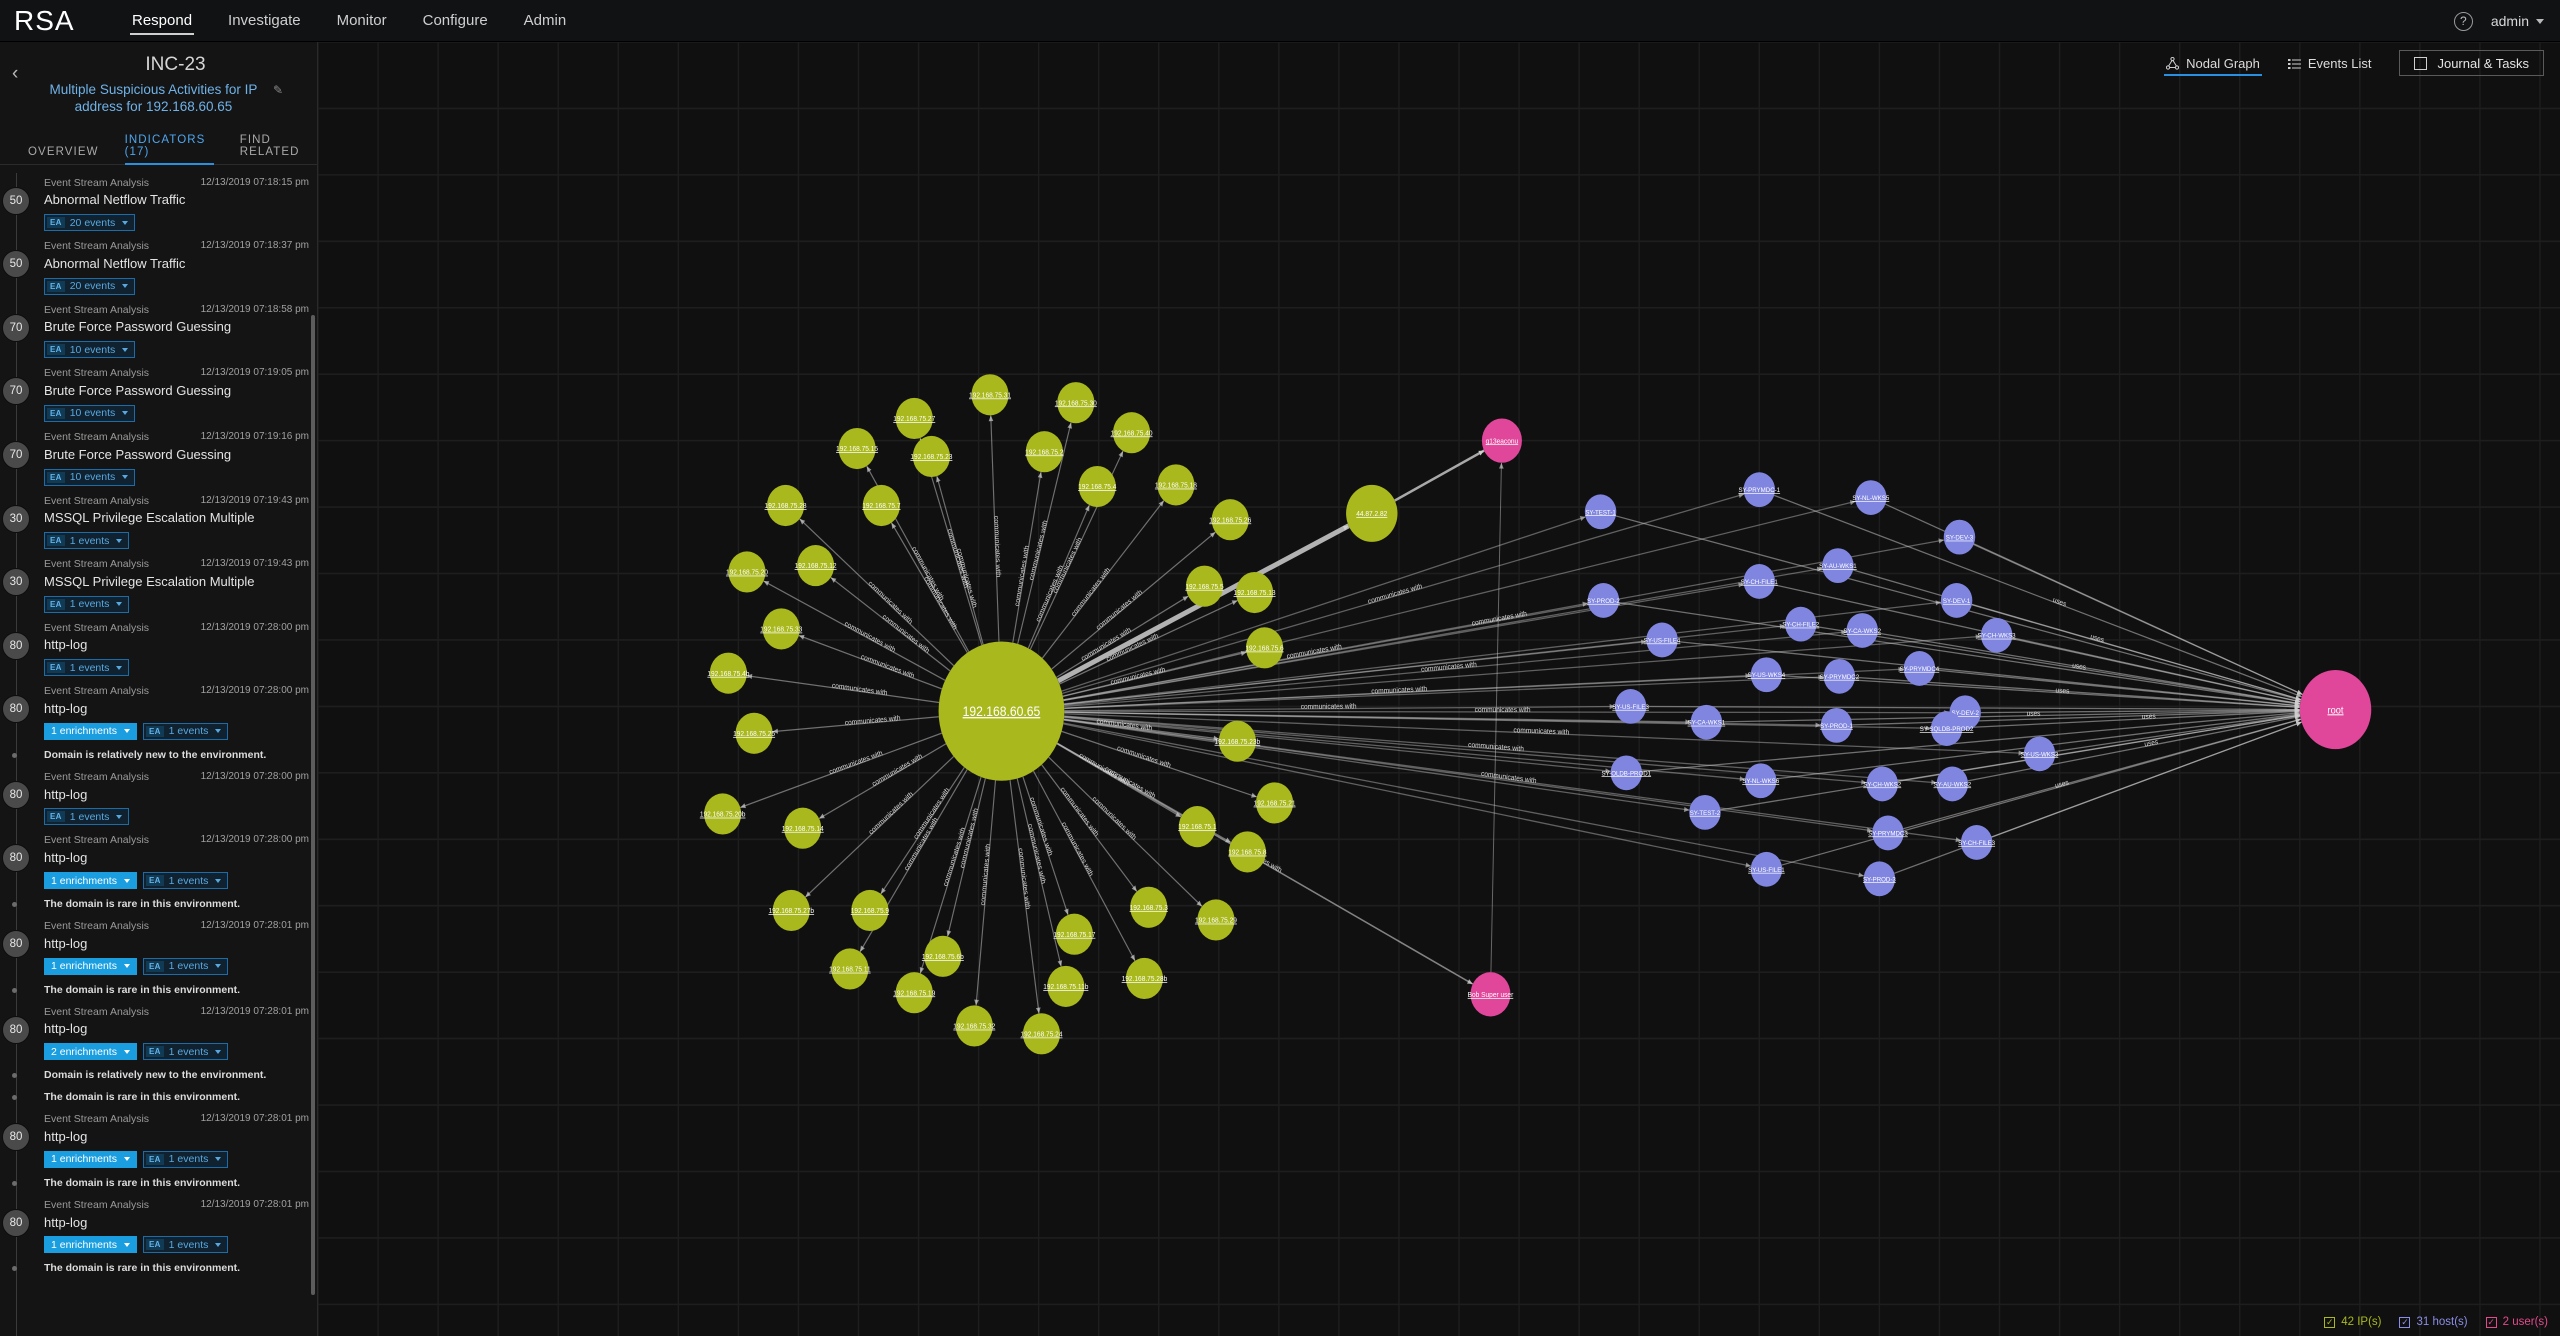 This screenshot has height=1336, width=2560. What do you see at coordinates (2463, 21) in the screenshot?
I see `help-icon: ?` at bounding box center [2463, 21].